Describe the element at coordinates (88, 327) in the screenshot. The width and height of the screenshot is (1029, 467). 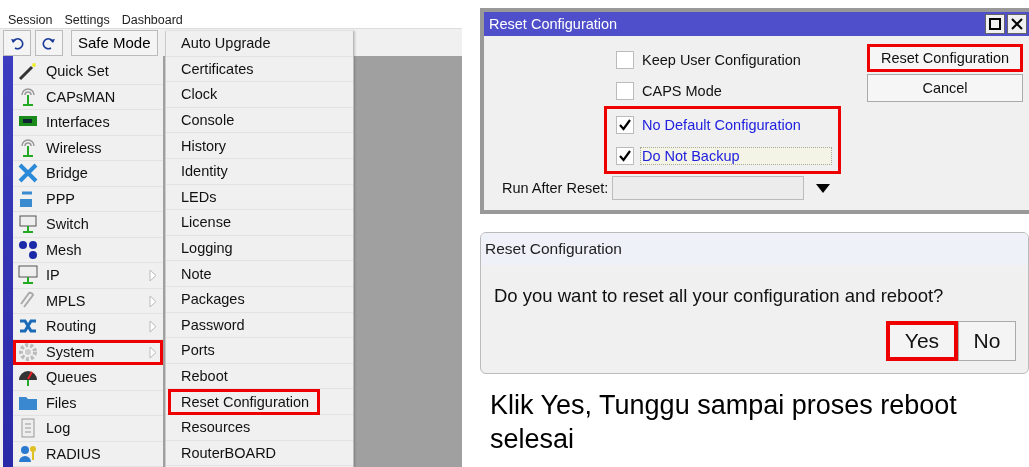
I see `sidebar-item: Routing` at that location.